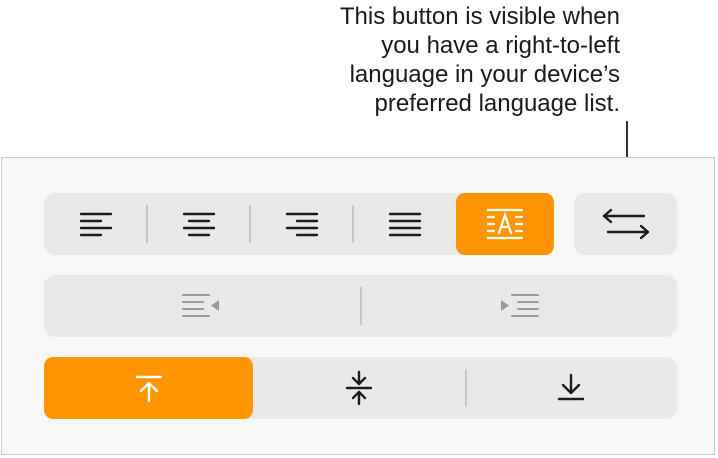 This screenshot has width=718, height=458. I want to click on align-bottom-icon, so click(571, 387).